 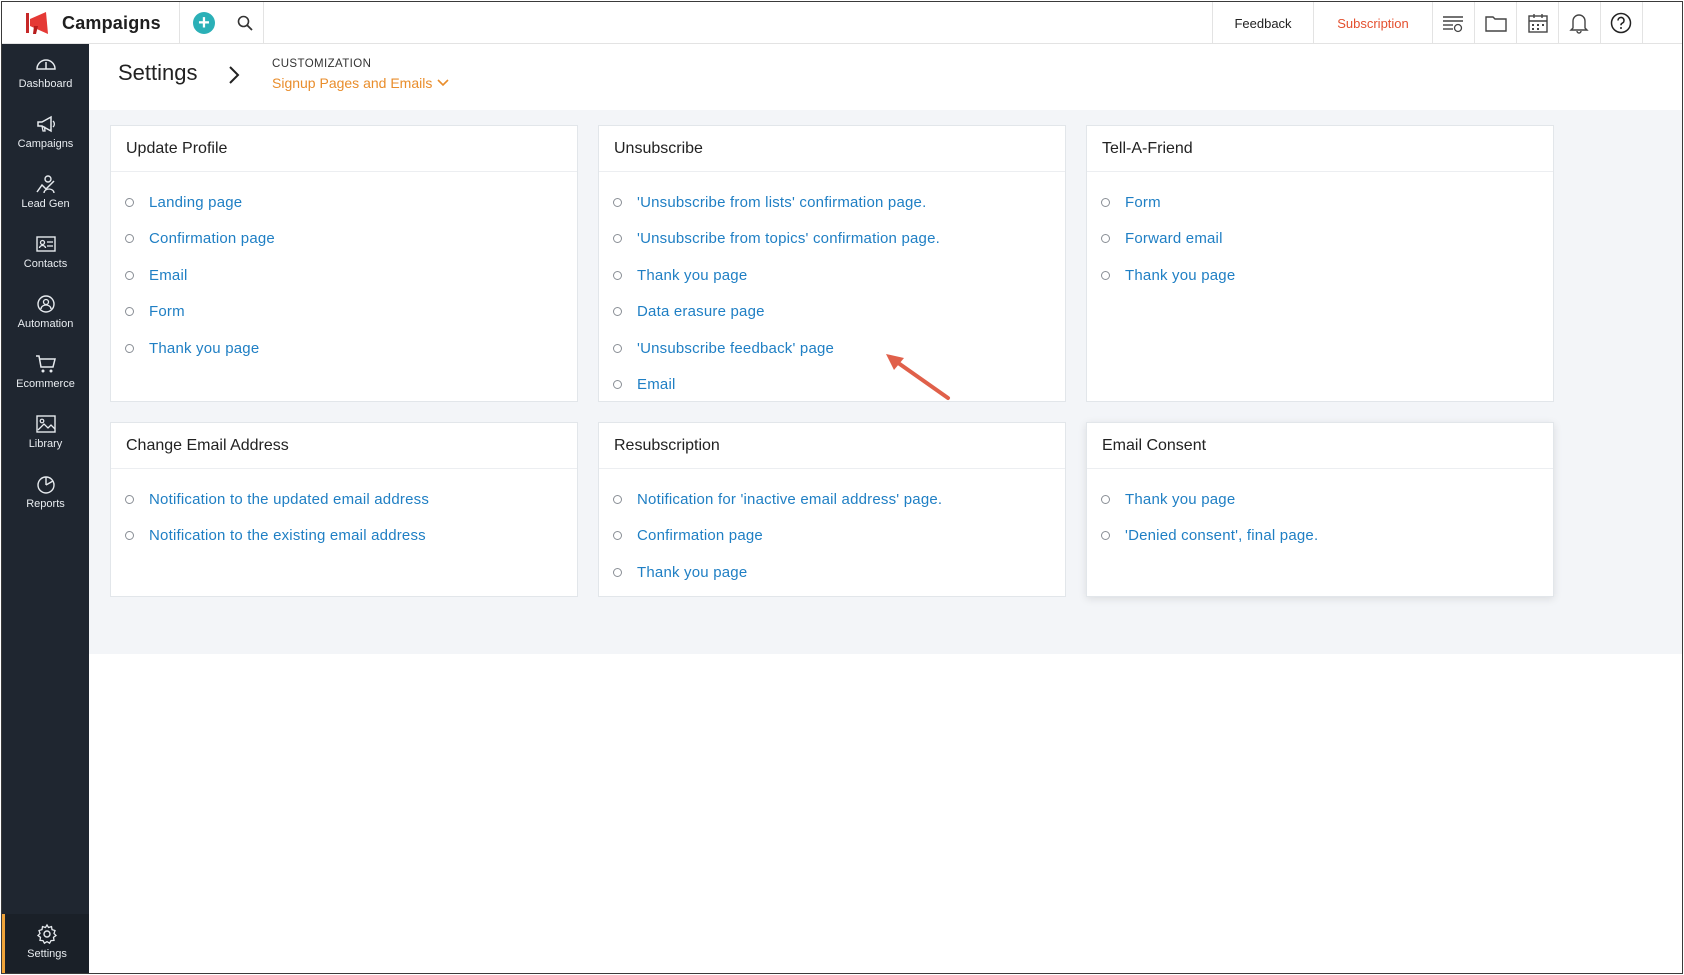 I want to click on sidebar-item-lead-gen: Lead Gen, so click(x=45, y=192).